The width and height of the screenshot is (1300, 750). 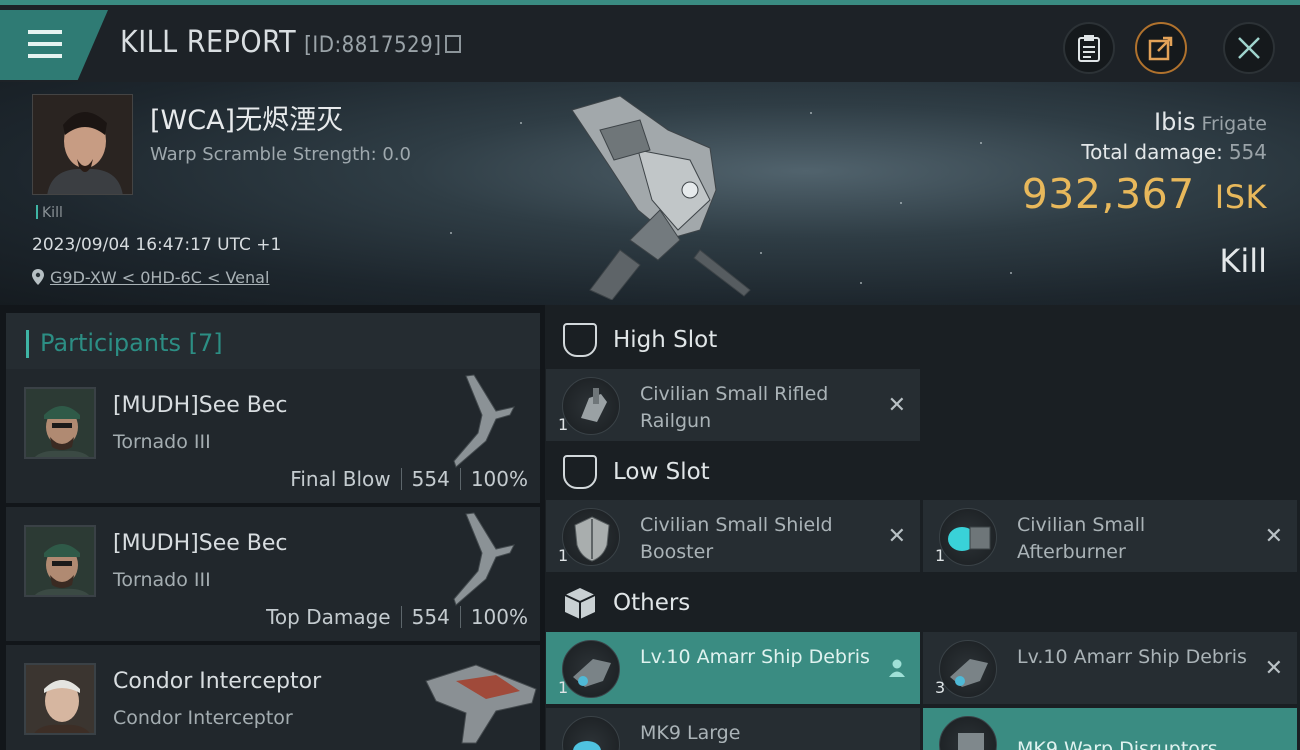 I want to click on participant-tag: Top Damage, so click(x=328, y=617).